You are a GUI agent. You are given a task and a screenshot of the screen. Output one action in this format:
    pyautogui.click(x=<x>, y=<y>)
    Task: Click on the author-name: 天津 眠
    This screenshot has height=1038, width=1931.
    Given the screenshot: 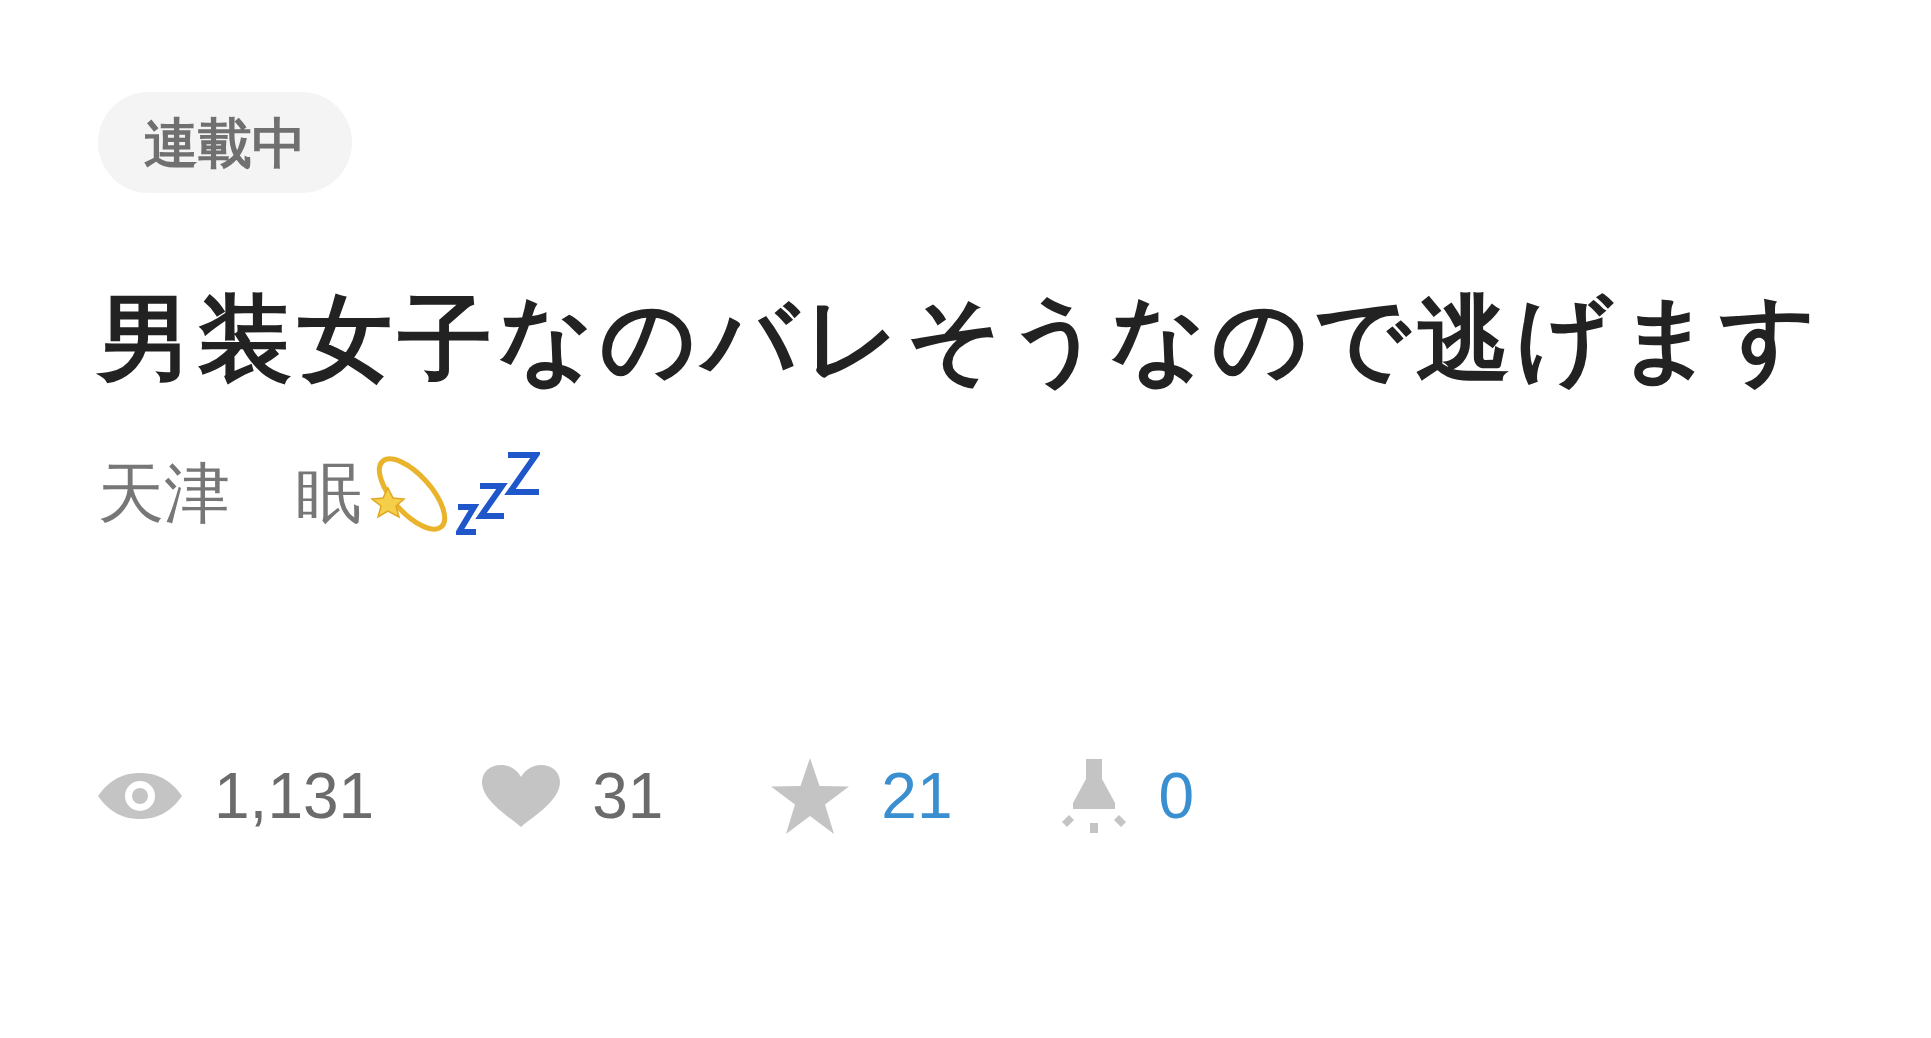 What is the action you would take?
    pyautogui.click(x=230, y=494)
    